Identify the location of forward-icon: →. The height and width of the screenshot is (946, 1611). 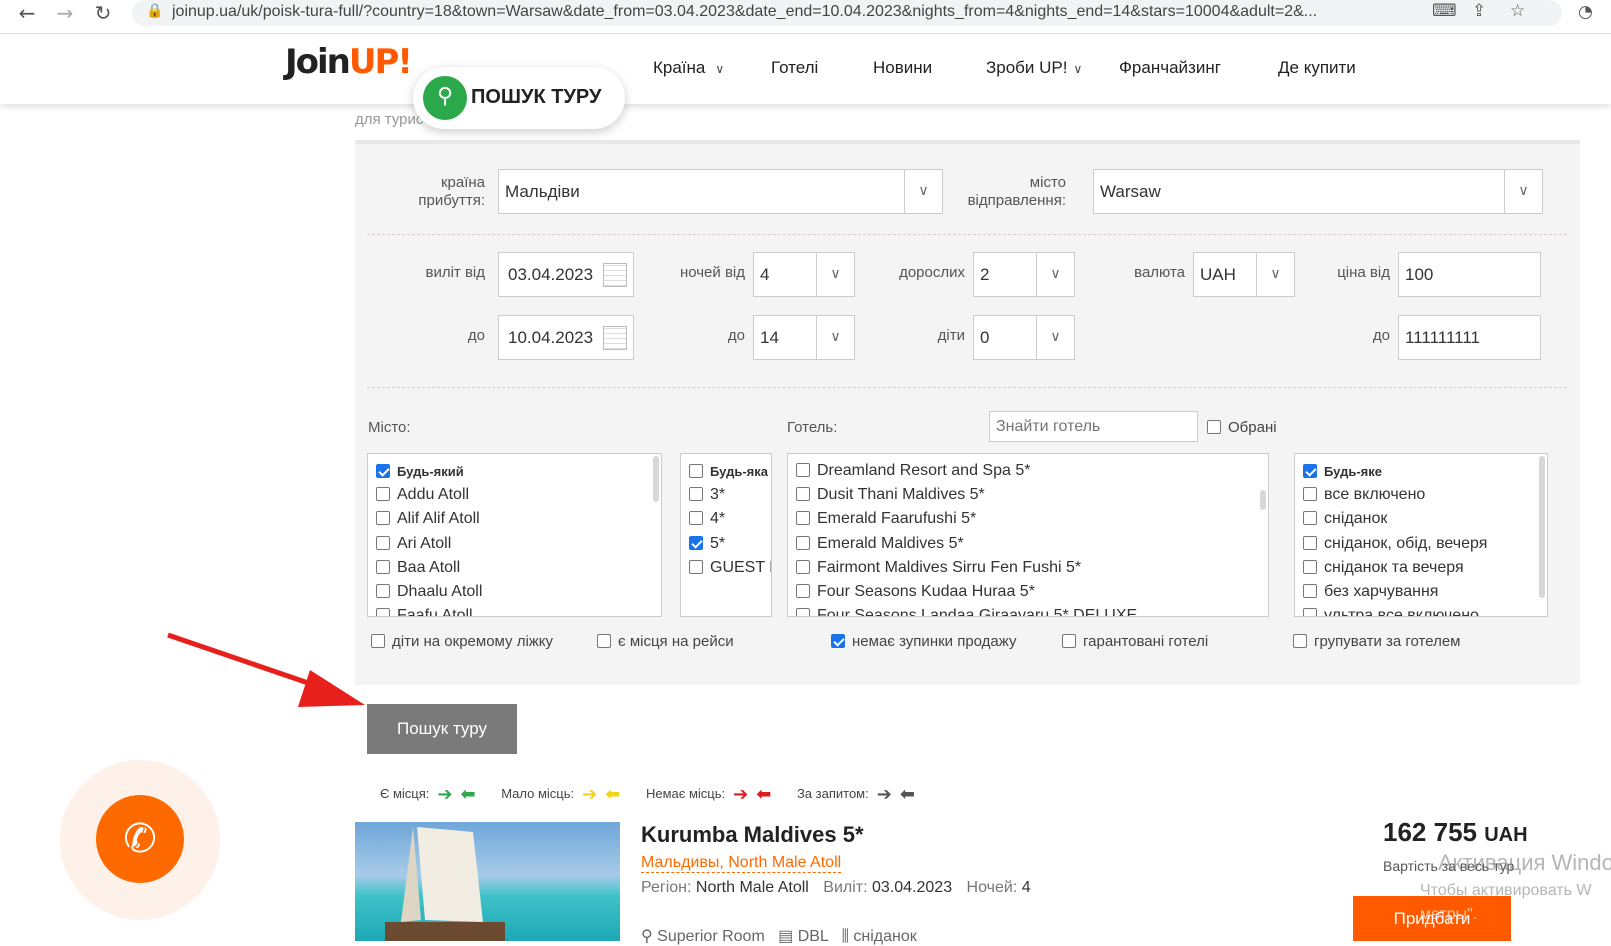
(65, 14).